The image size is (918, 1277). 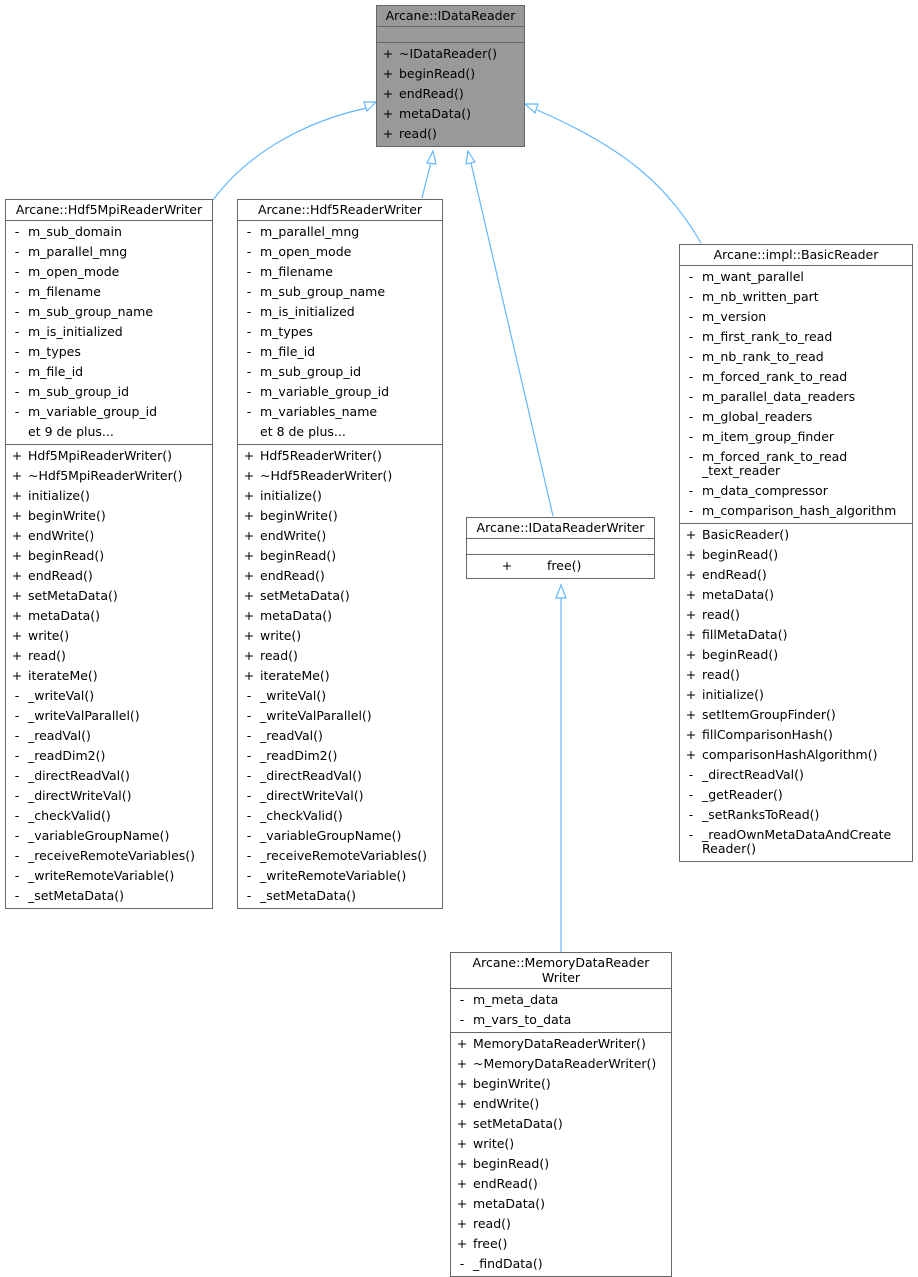 I want to click on attribute-row: - m_variable_group_id, so click(x=340, y=392).